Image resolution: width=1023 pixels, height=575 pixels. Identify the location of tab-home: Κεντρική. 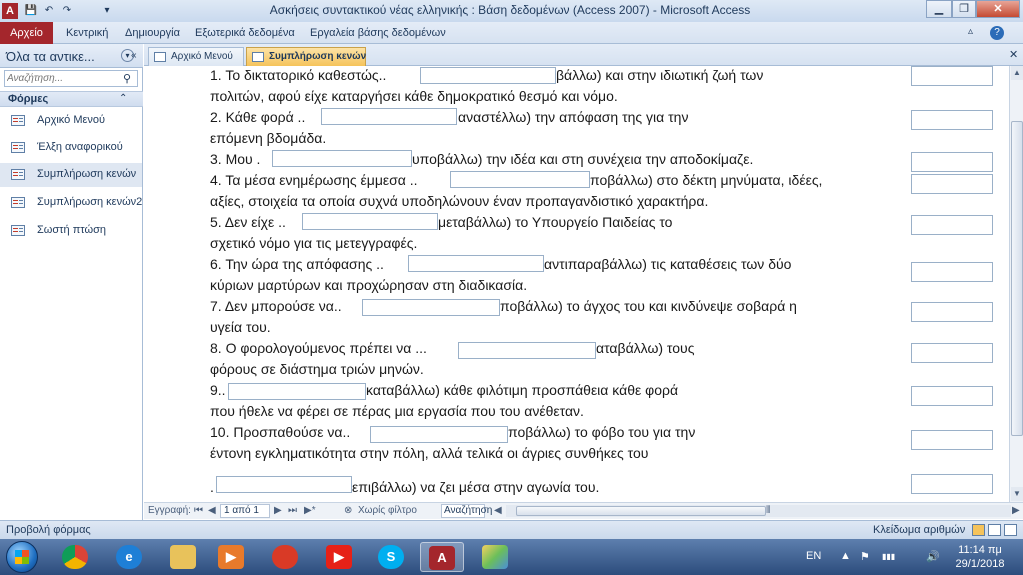
(87, 33).